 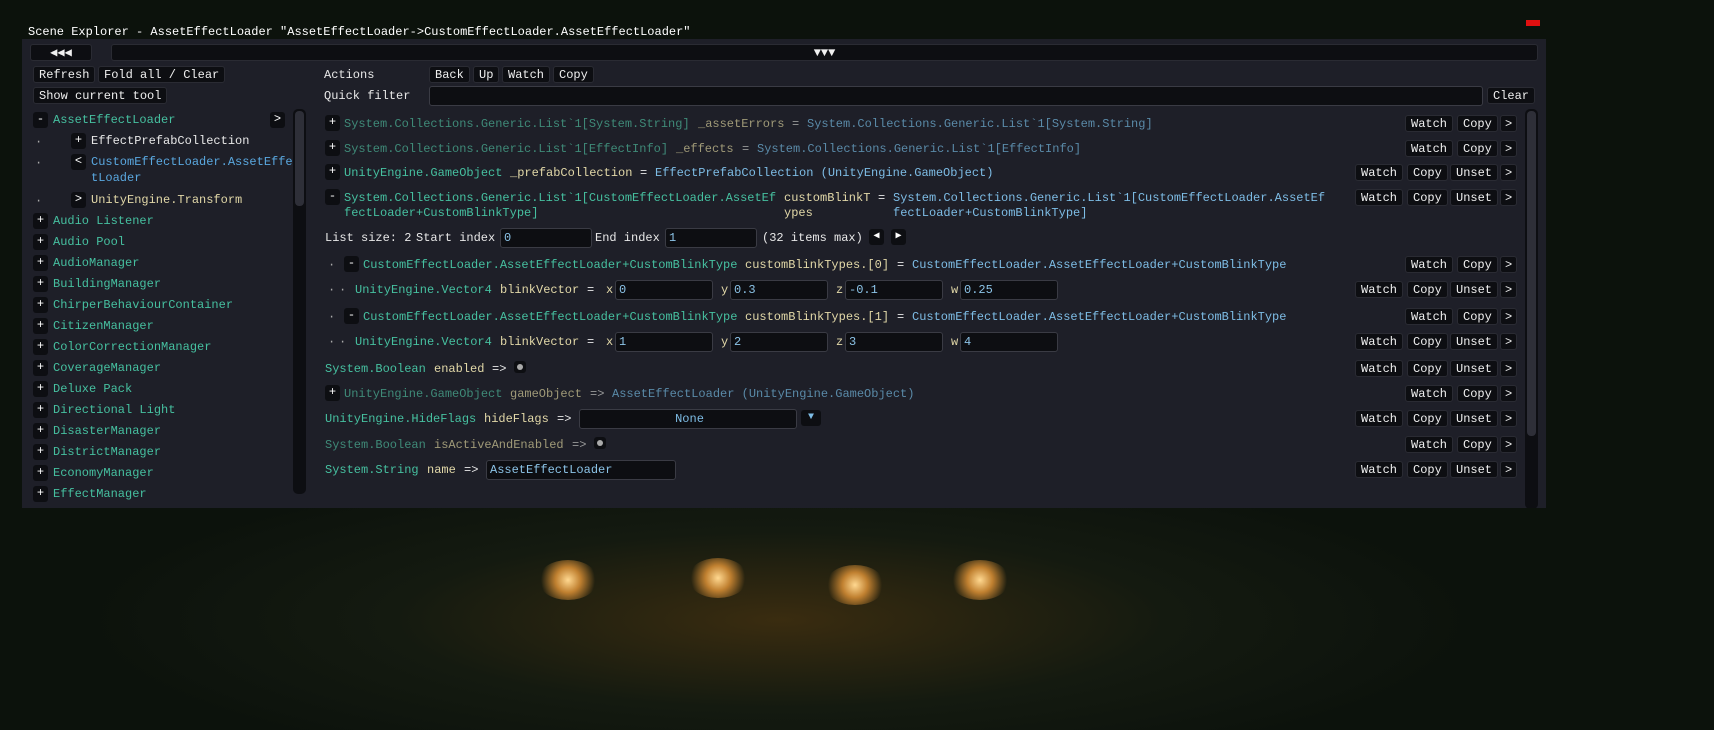 What do you see at coordinates (299, 301) in the screenshot?
I see `tree-scrollbar` at bounding box center [299, 301].